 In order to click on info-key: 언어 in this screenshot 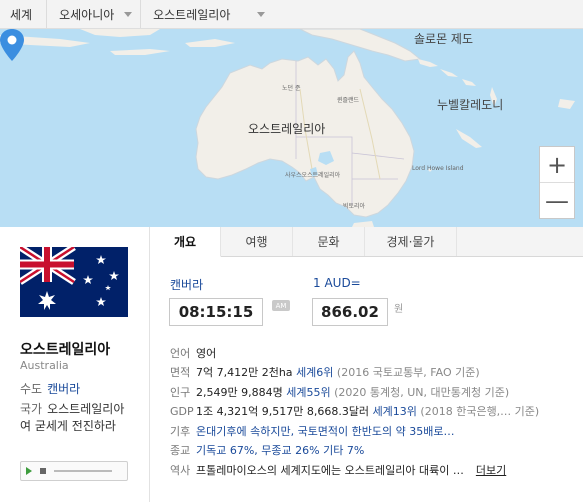, I will do `click(180, 353)`.